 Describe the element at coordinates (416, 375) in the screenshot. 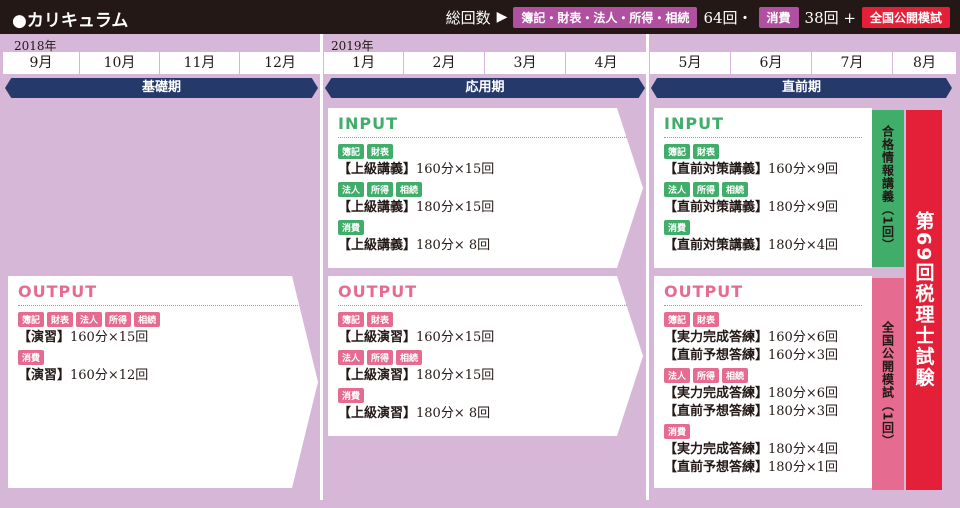

I see `session-line: 【上級演習】180分×15回` at that location.